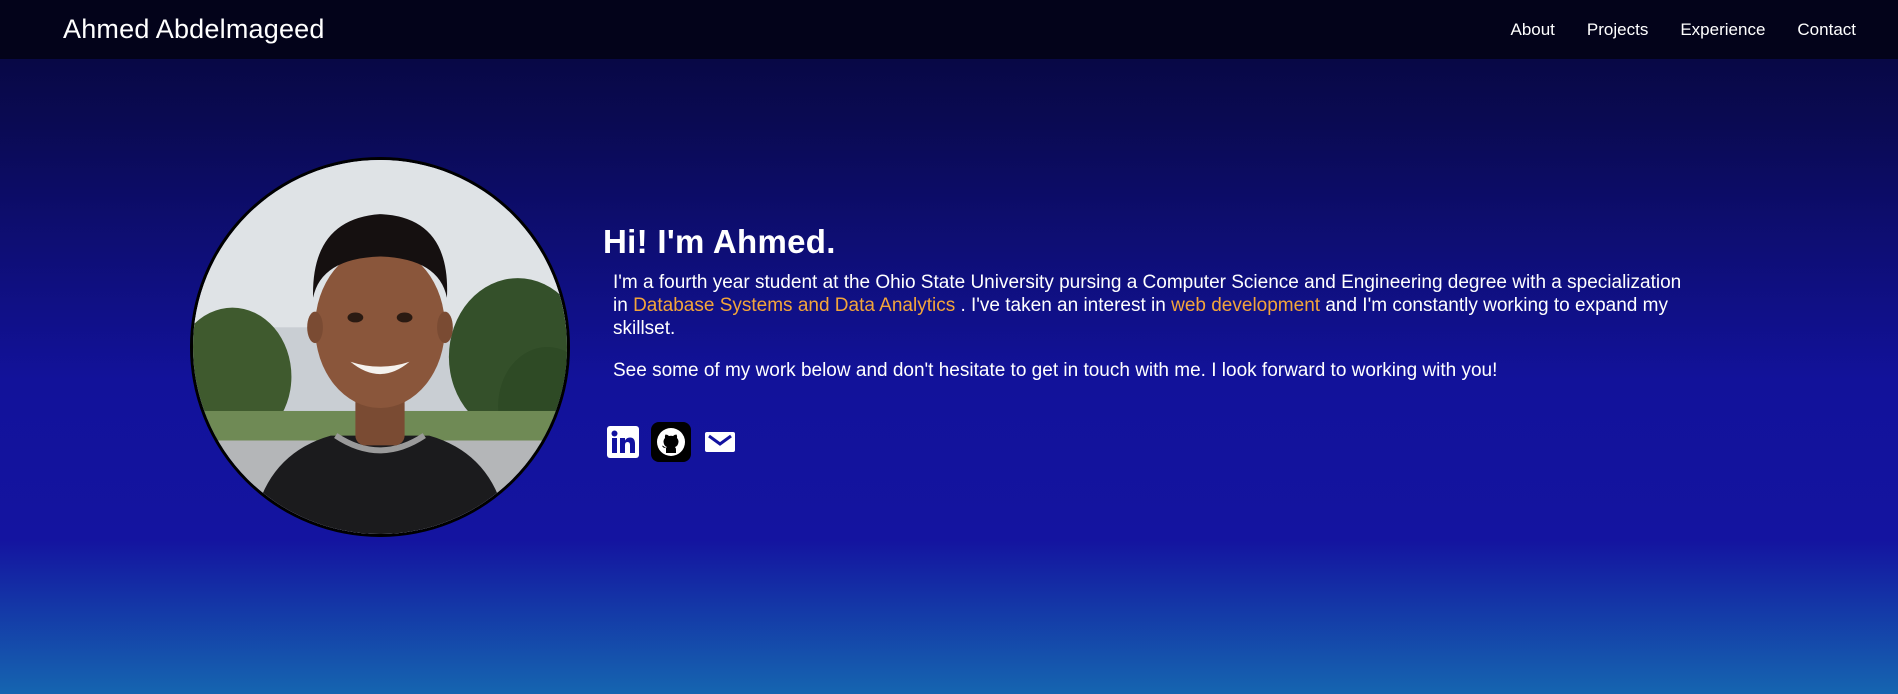 This screenshot has width=1898, height=694. What do you see at coordinates (380, 347) in the screenshot?
I see `profile-photo` at bounding box center [380, 347].